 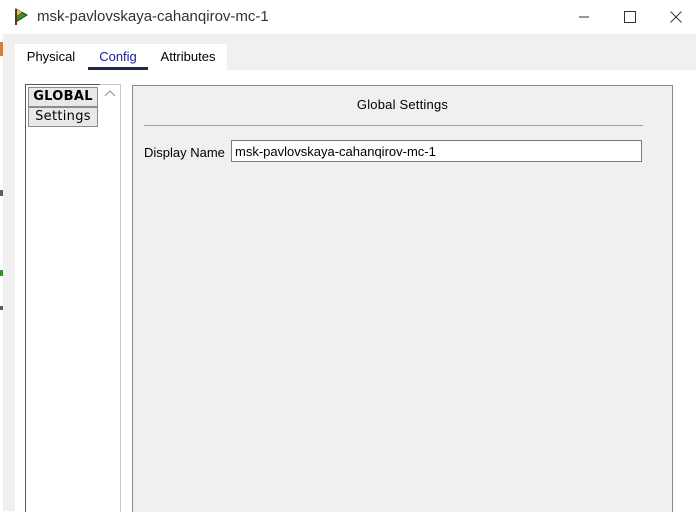 I want to click on divider, so click(x=393, y=125).